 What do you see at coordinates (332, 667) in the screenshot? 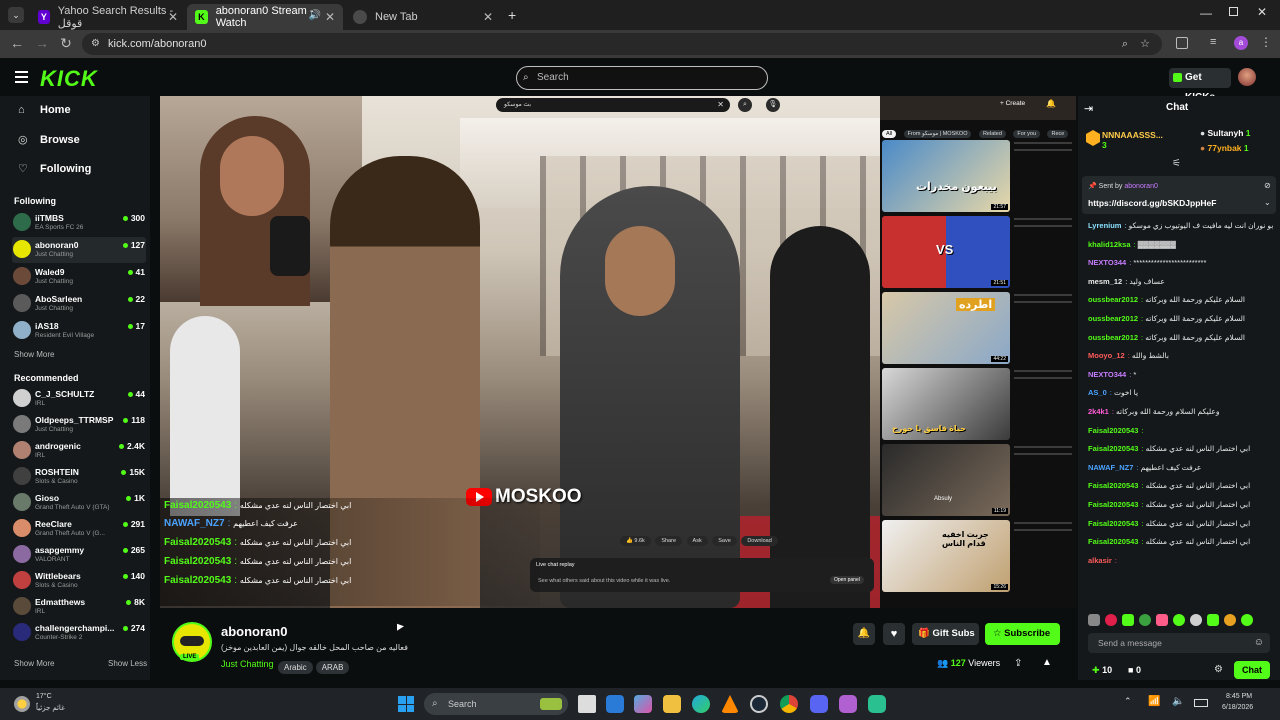
I see `tag-chip: ARAB` at bounding box center [332, 667].